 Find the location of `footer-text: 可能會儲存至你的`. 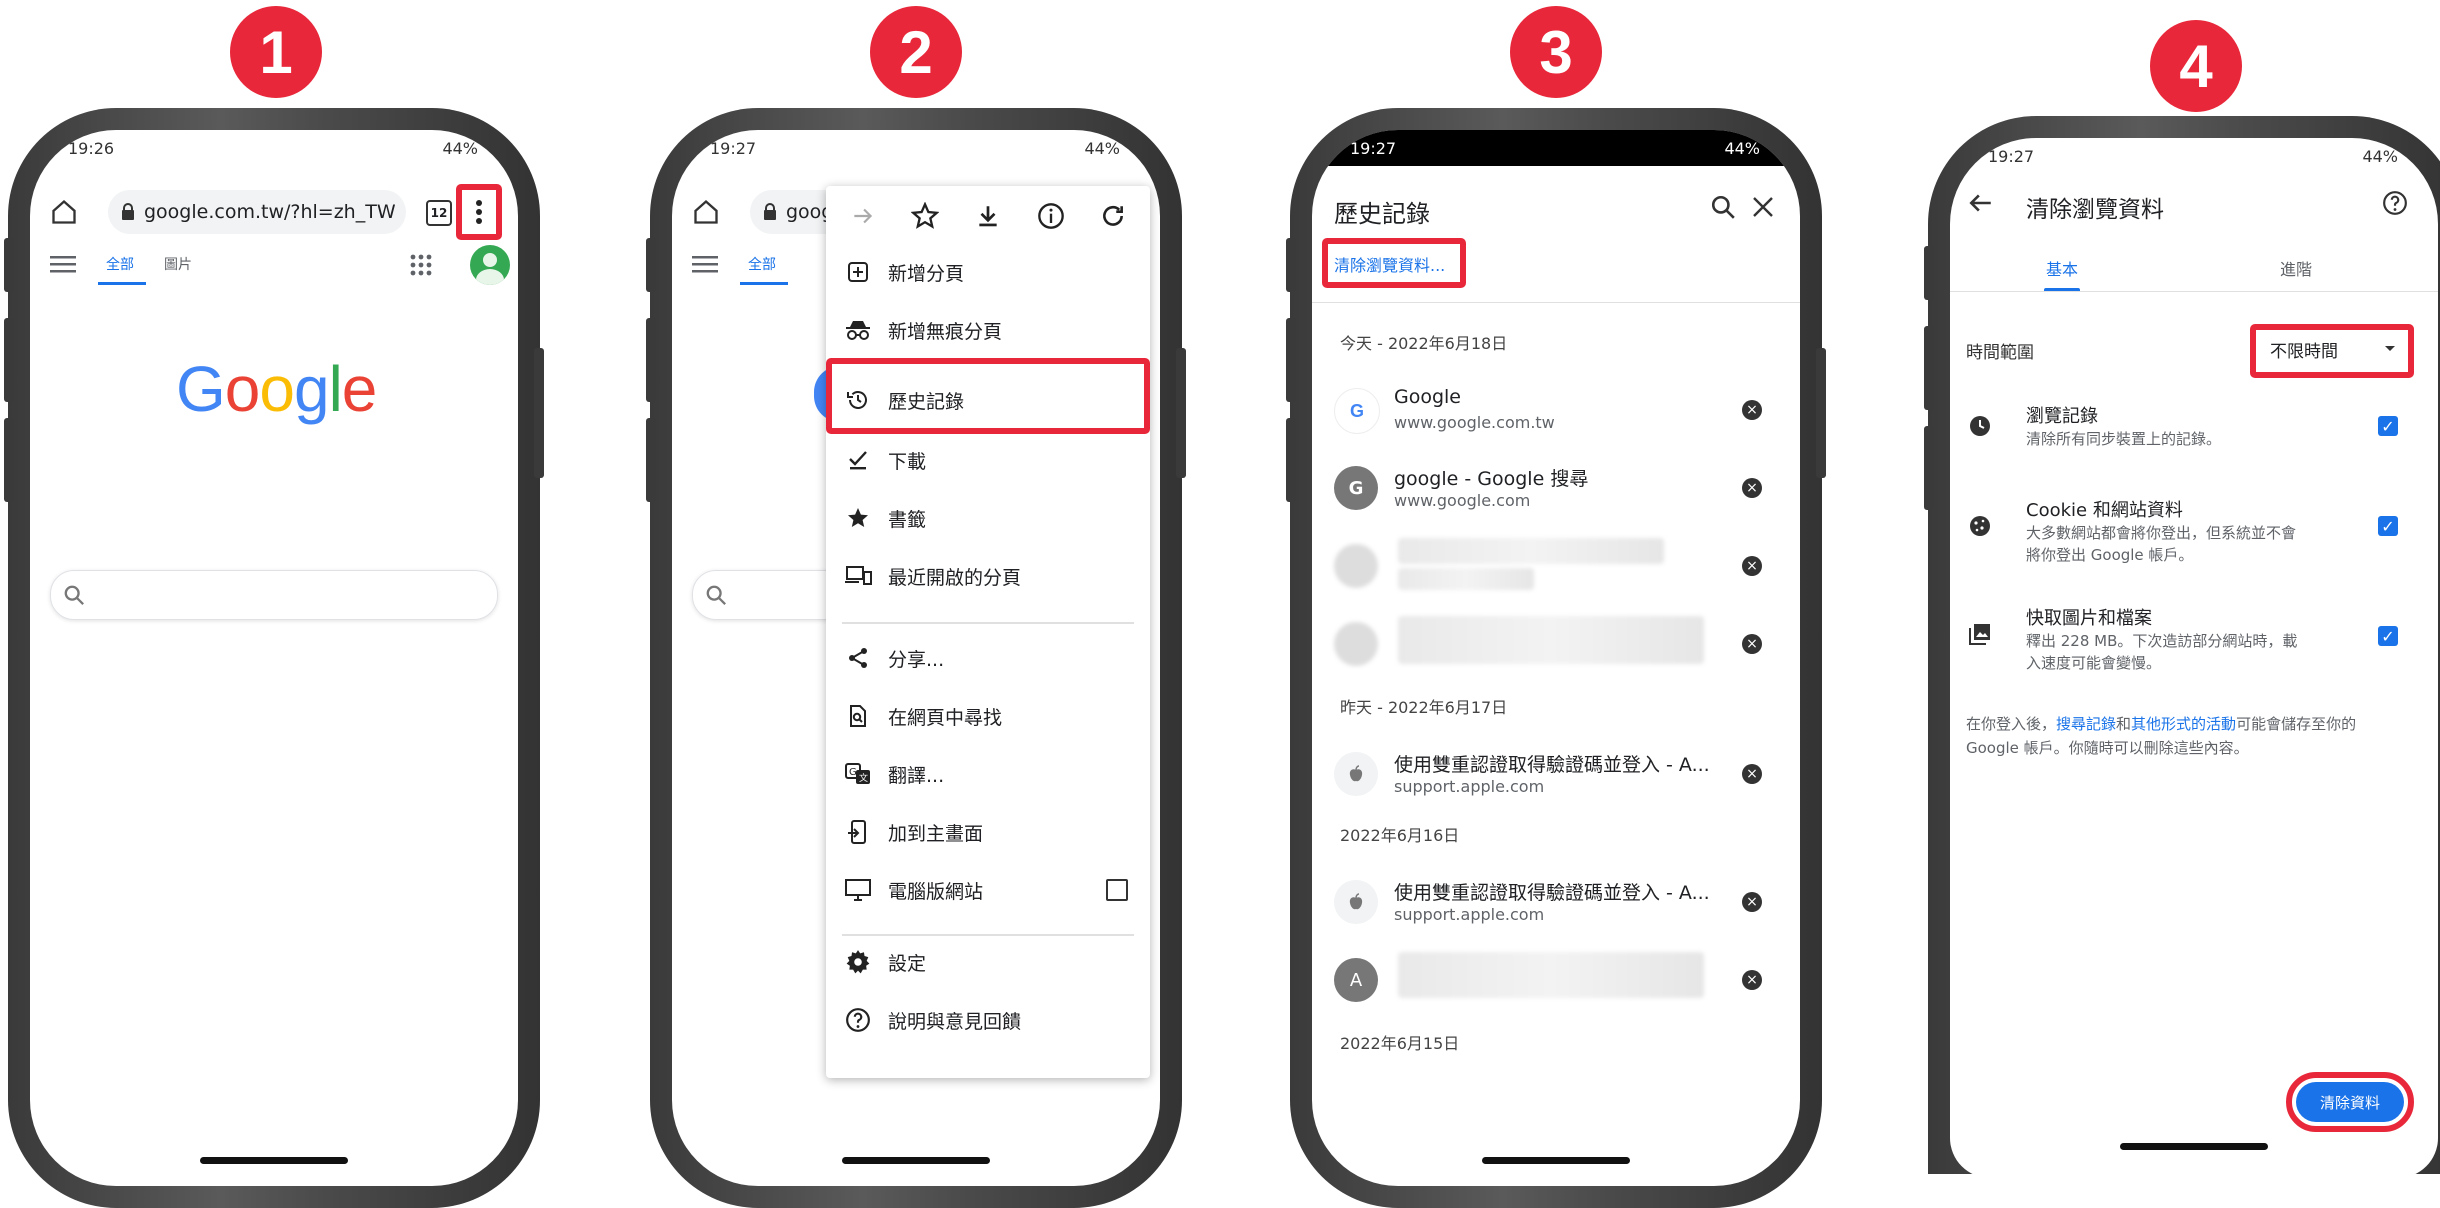

footer-text: 可能會儲存至你的 is located at coordinates (2296, 724).